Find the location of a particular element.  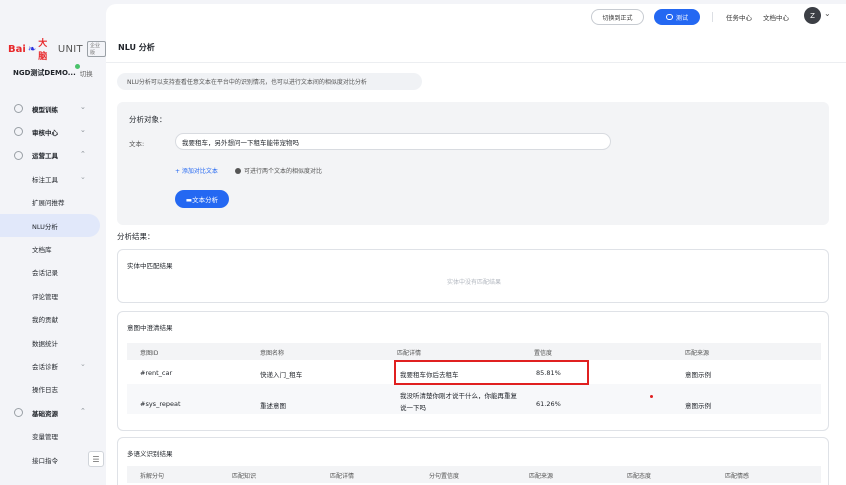

ops-tools-icon is located at coordinates (18, 155).